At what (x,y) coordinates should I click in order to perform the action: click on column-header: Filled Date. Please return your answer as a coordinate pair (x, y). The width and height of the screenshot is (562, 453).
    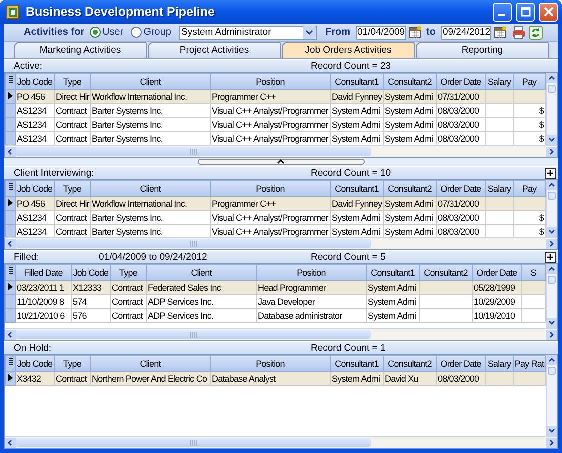
    Looking at the image, I should click on (44, 272).